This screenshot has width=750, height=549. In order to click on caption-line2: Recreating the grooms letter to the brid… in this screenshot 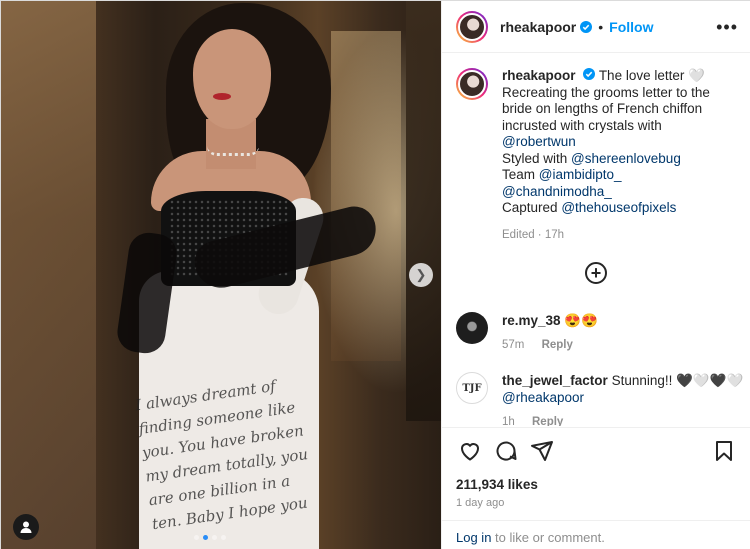, I will do `click(606, 108)`.